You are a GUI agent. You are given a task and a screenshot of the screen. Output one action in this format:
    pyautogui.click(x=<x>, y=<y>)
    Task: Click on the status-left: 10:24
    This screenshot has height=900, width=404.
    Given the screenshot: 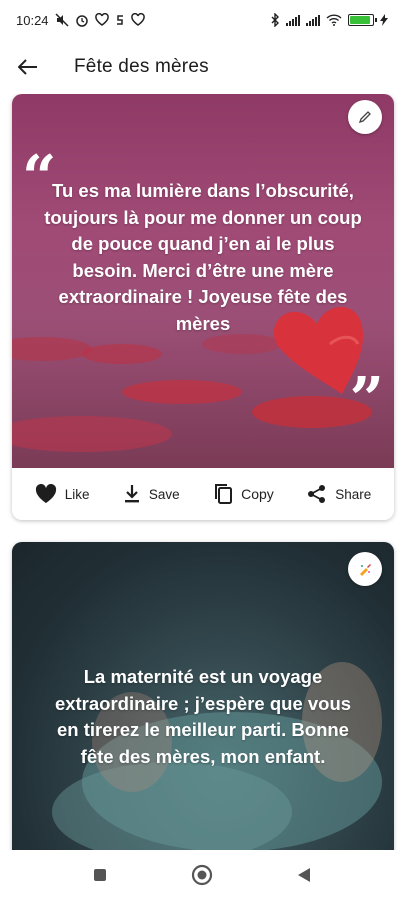 What is the action you would take?
    pyautogui.click(x=80, y=20)
    